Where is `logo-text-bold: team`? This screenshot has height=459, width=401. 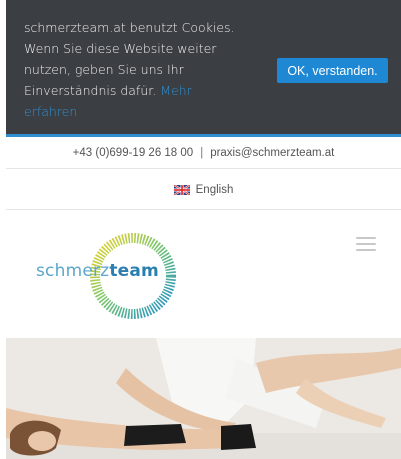 logo-text-bold: team is located at coordinates (134, 271).